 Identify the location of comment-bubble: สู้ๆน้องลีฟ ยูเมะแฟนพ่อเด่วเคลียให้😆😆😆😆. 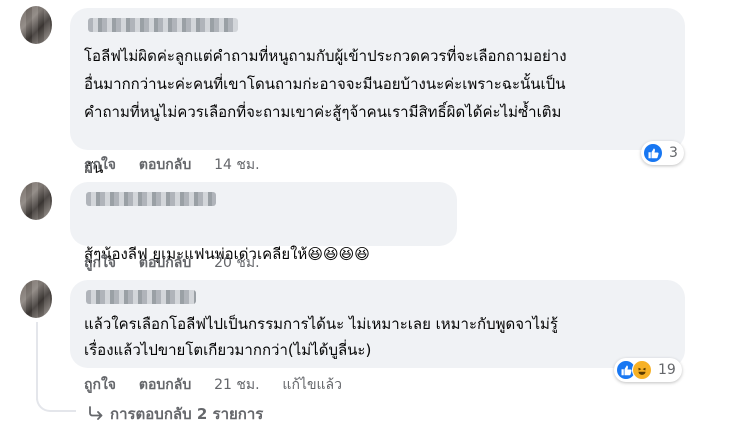
(263, 222).